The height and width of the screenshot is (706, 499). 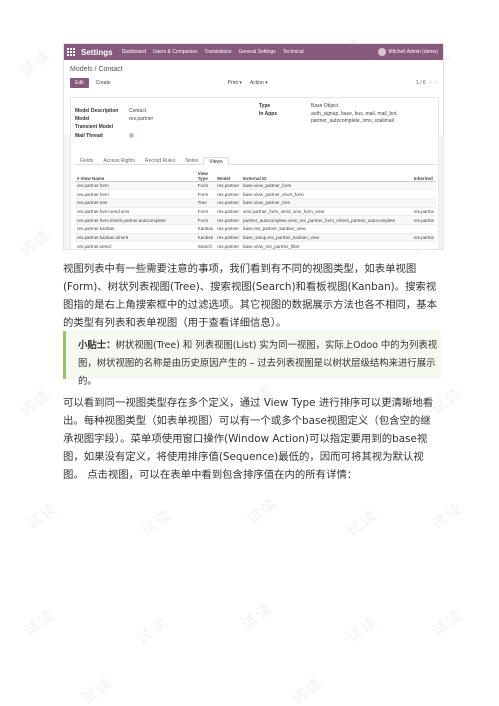 I want to click on menu-users-companies: Users & Companies, so click(x=175, y=52).